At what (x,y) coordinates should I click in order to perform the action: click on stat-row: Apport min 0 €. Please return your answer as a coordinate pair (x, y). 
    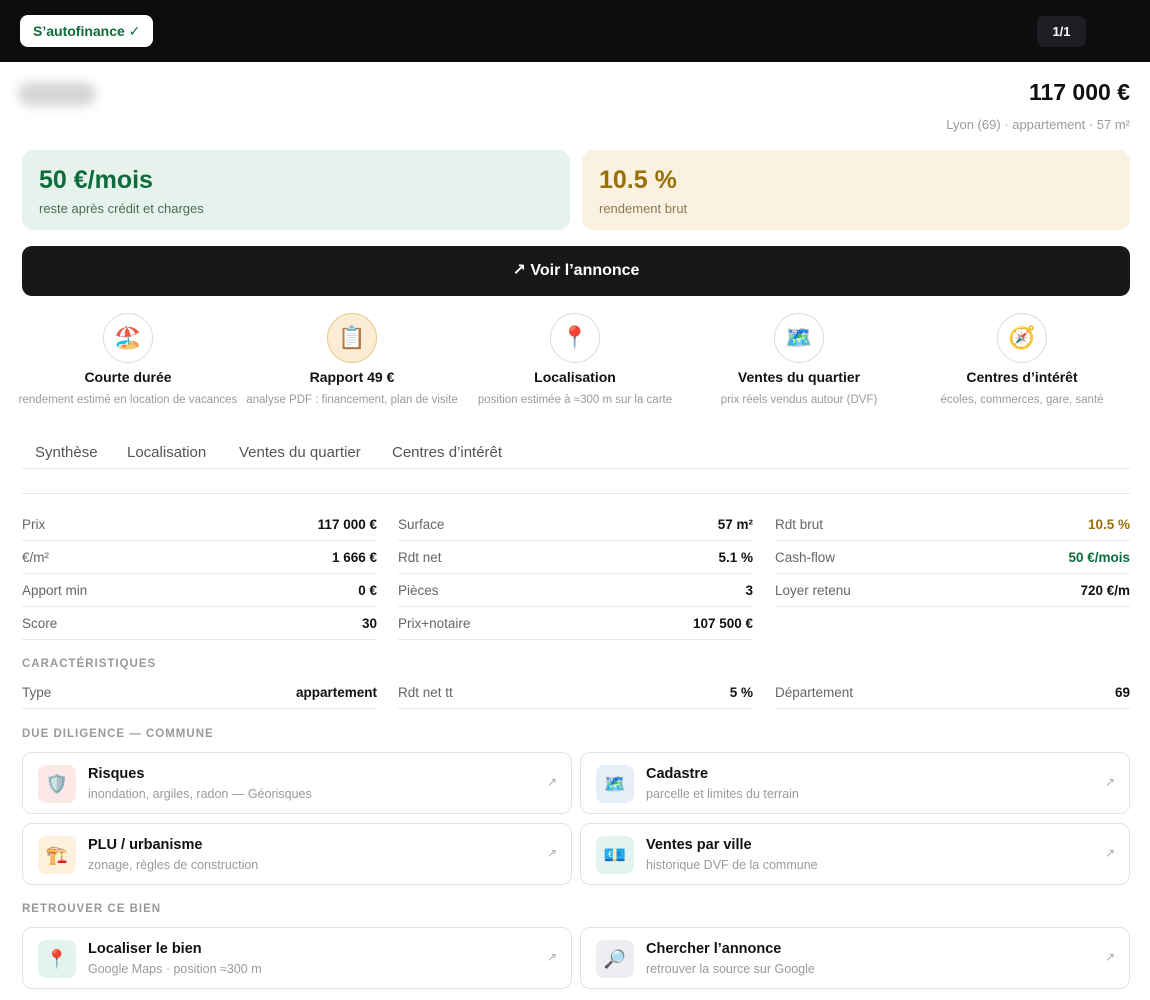
    Looking at the image, I should click on (199, 590).